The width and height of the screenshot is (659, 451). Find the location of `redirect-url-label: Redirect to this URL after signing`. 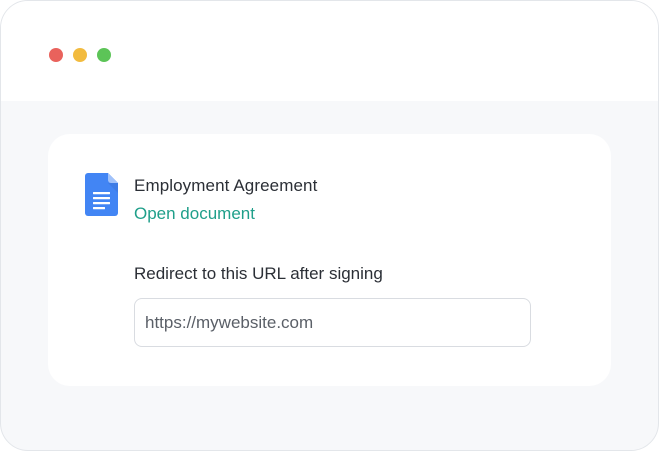

redirect-url-label: Redirect to this URL after signing is located at coordinates (258, 273).